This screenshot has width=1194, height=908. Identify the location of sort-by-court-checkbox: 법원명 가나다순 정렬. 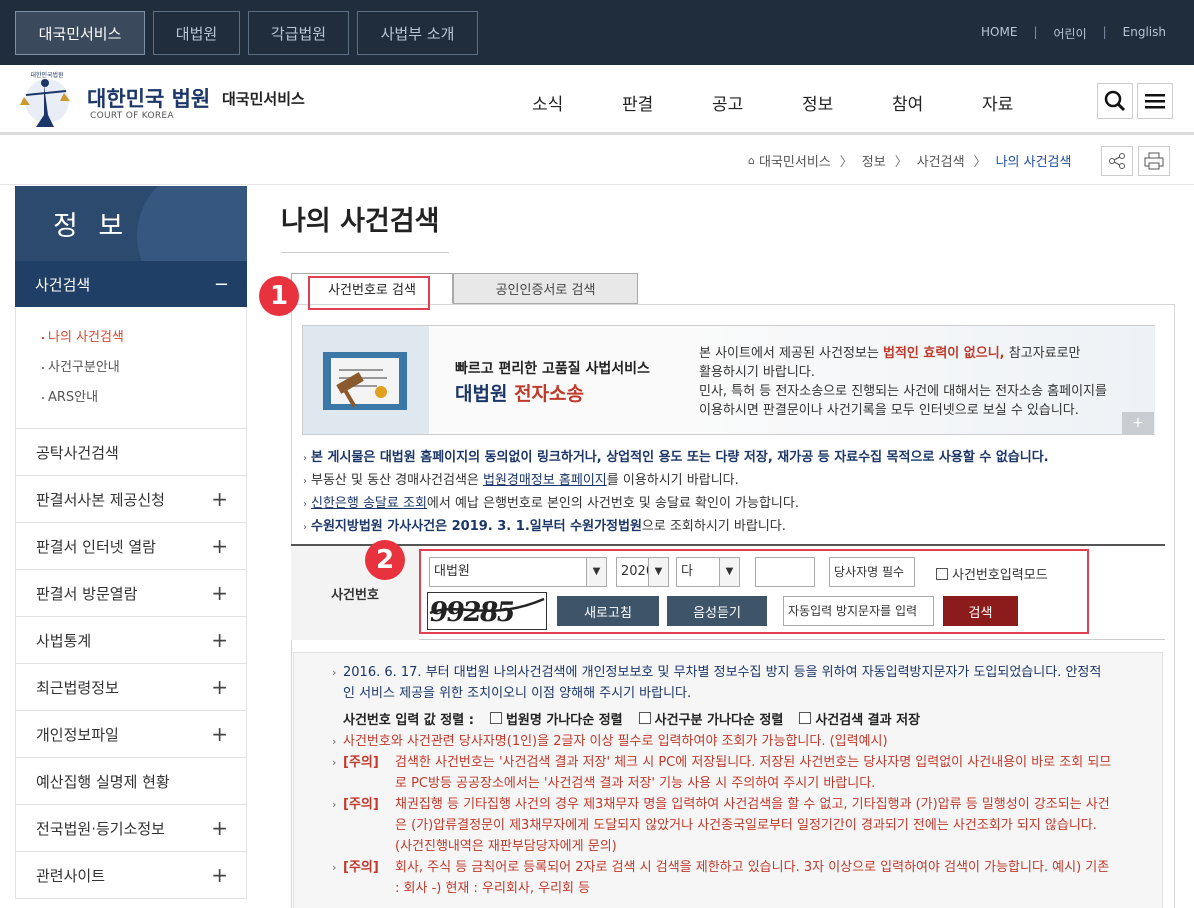
(556, 720).